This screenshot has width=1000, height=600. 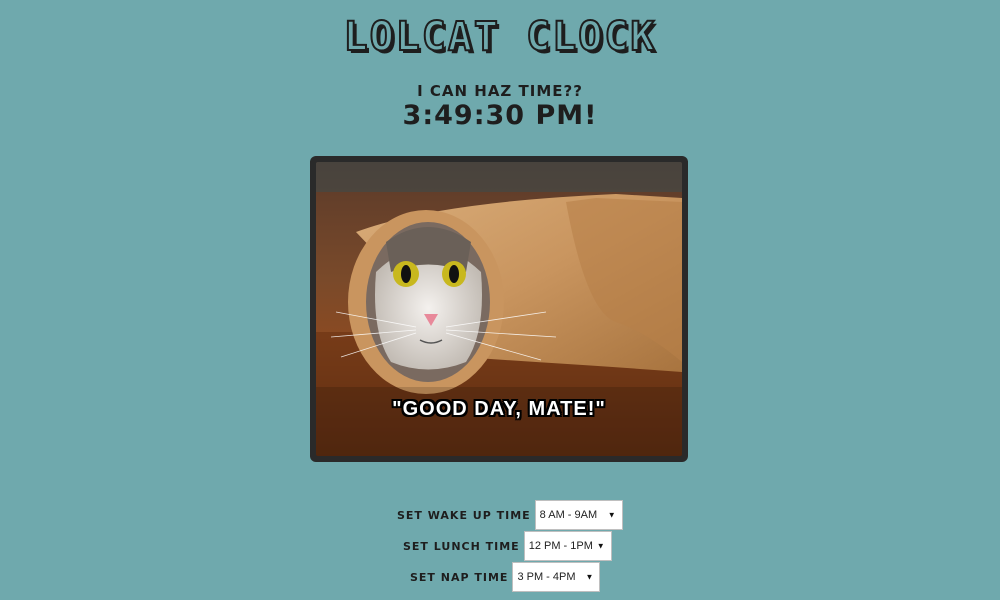 I want to click on nap-time-row: SET NAP TIME 3 PM - 4PM ▼, so click(x=505, y=577).